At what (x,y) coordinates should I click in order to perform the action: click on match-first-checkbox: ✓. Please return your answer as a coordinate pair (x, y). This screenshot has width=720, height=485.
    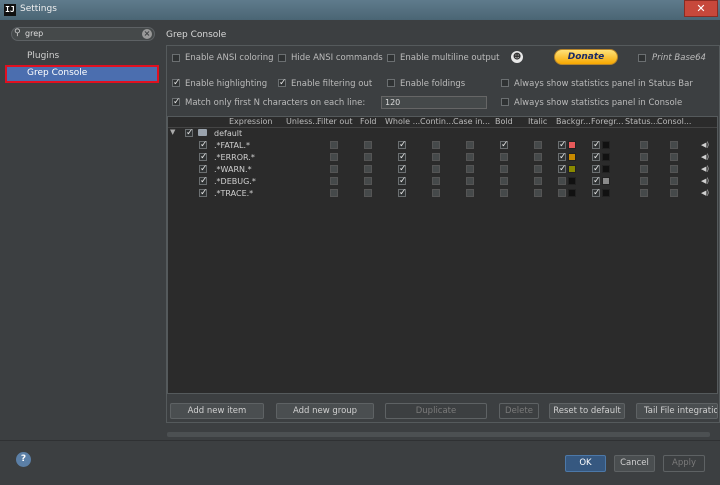
    Looking at the image, I should click on (176, 102).